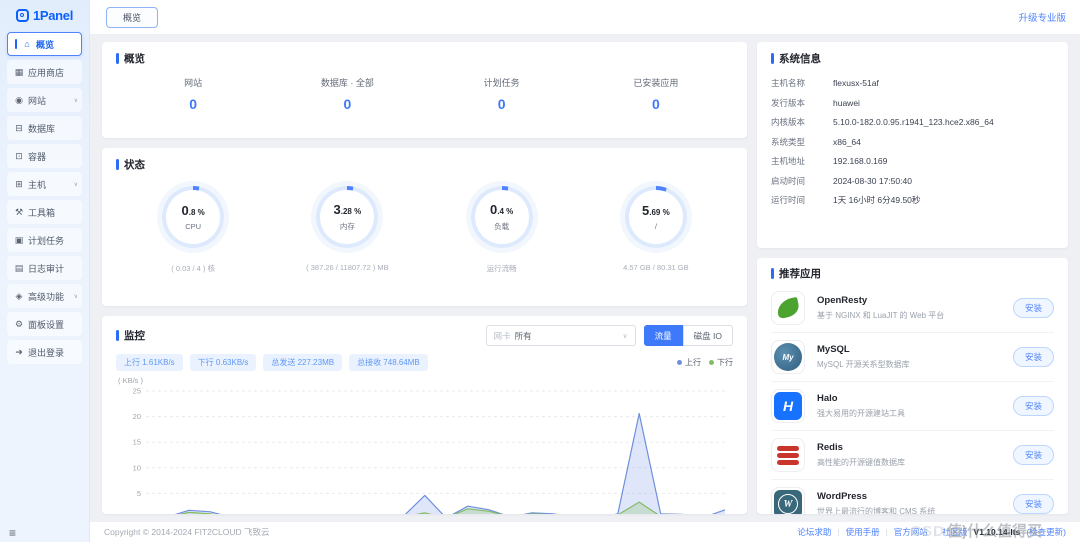  I want to click on gauge-label: 内存, so click(347, 226).